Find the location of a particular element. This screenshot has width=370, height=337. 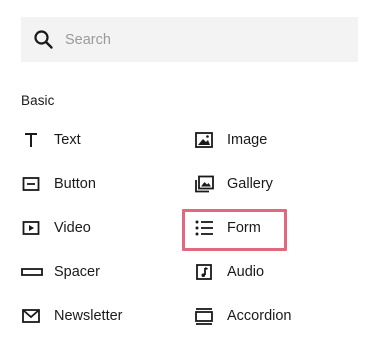

search-input is located at coordinates (205, 39).